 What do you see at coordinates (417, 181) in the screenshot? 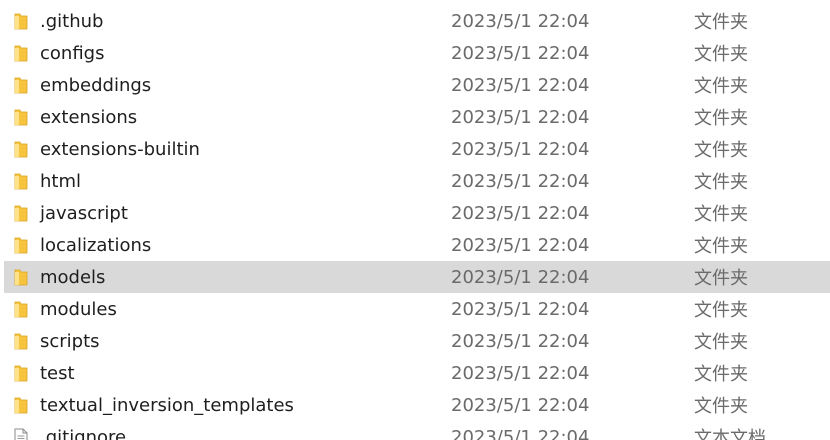
I see `file-row: html 2023/5/1 22:04 文件夹` at bounding box center [417, 181].